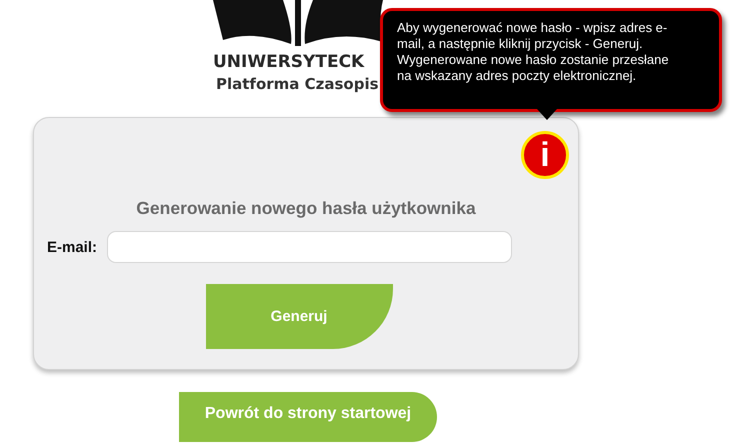 The height and width of the screenshot is (447, 733). I want to click on book-logo-icon, so click(298, 23).